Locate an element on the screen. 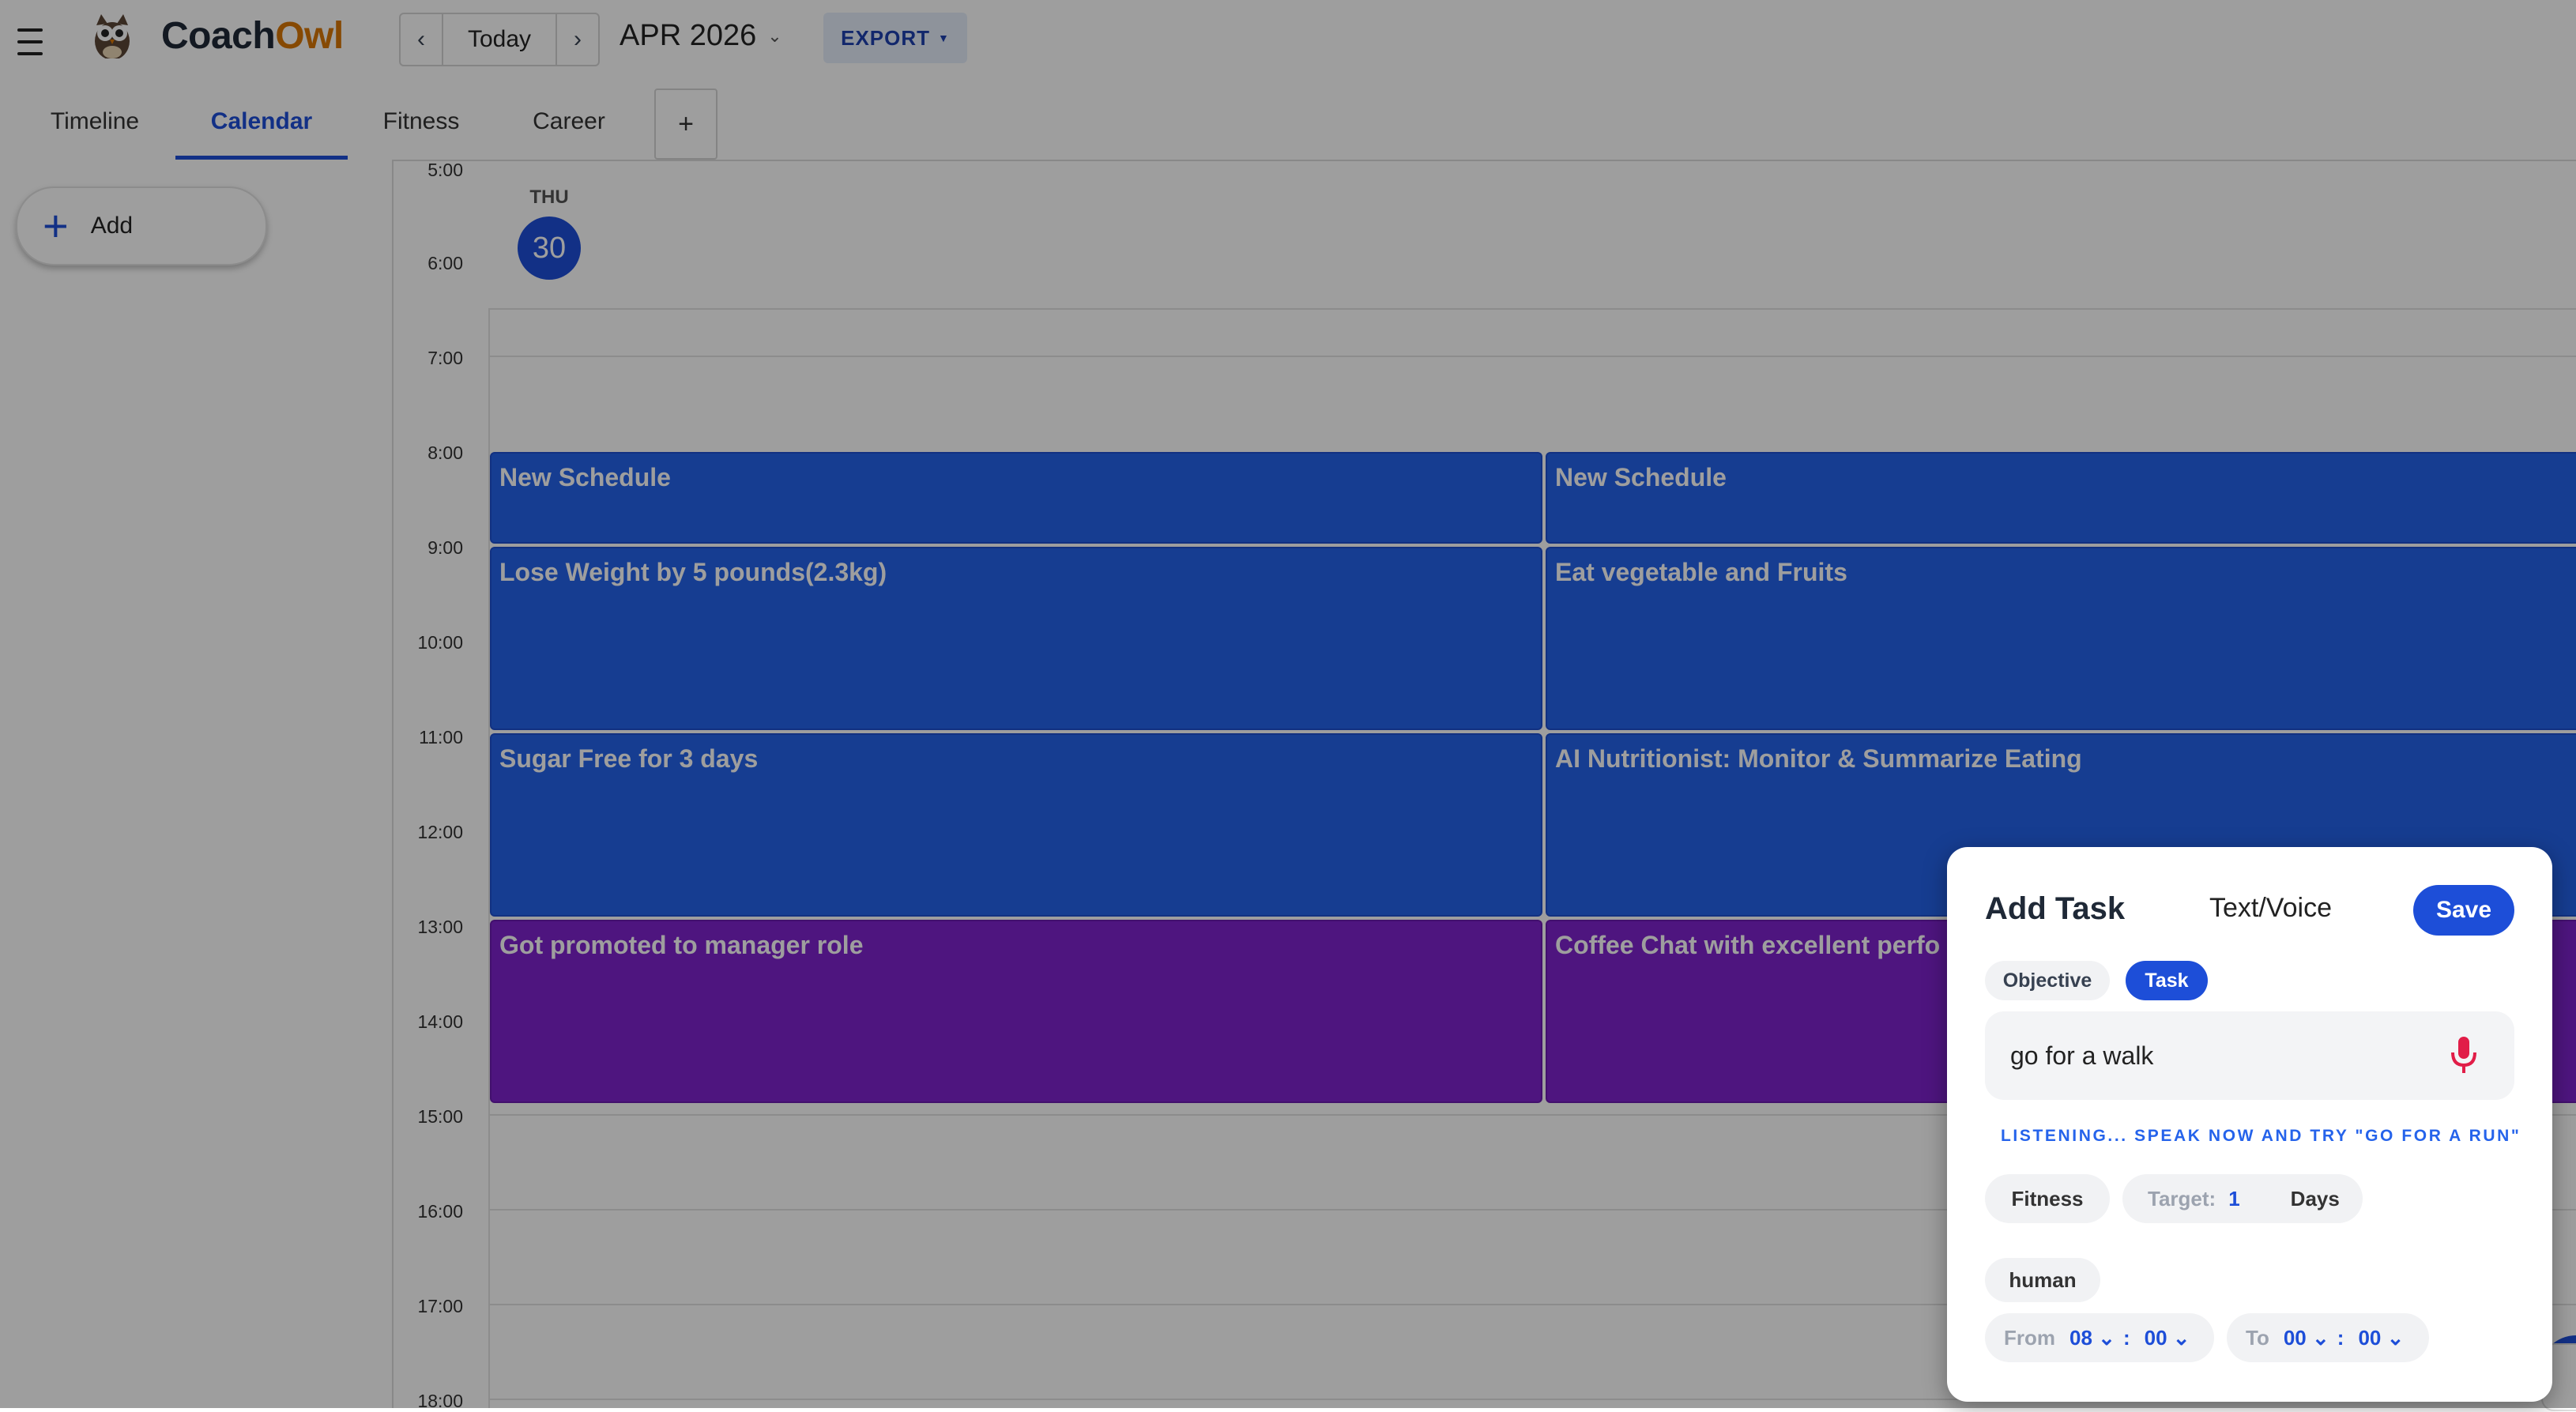 The image size is (2576, 1412). from-time-field: From 08 ⌄ : 00 ⌄ is located at coordinates (2099, 1337).